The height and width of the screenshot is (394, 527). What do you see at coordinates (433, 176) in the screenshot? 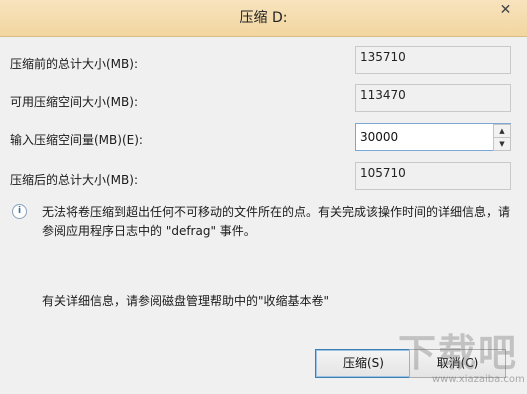
I see `total-after-value: 105710` at bounding box center [433, 176].